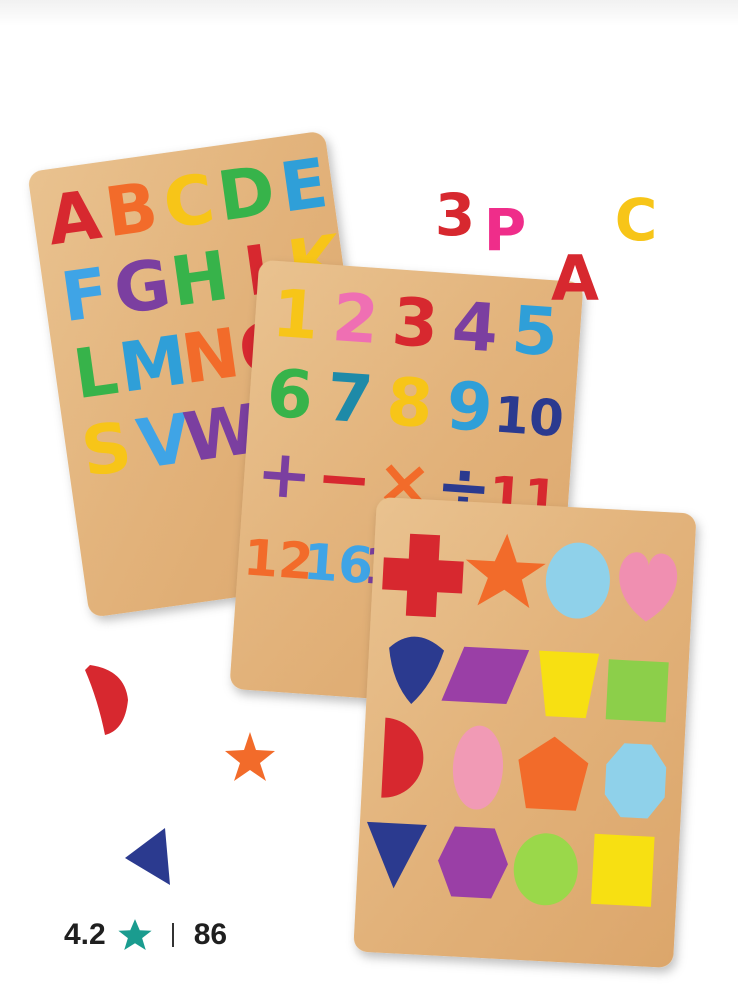  I want to click on rating-value: 4.2, so click(85, 934).